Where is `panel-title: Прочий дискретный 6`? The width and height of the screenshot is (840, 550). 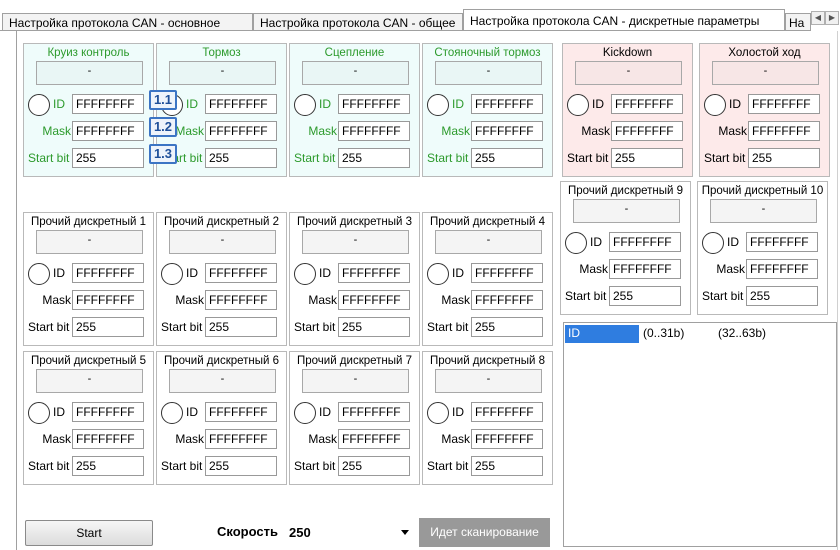
panel-title: Прочий дискретный 6 is located at coordinates (221, 361).